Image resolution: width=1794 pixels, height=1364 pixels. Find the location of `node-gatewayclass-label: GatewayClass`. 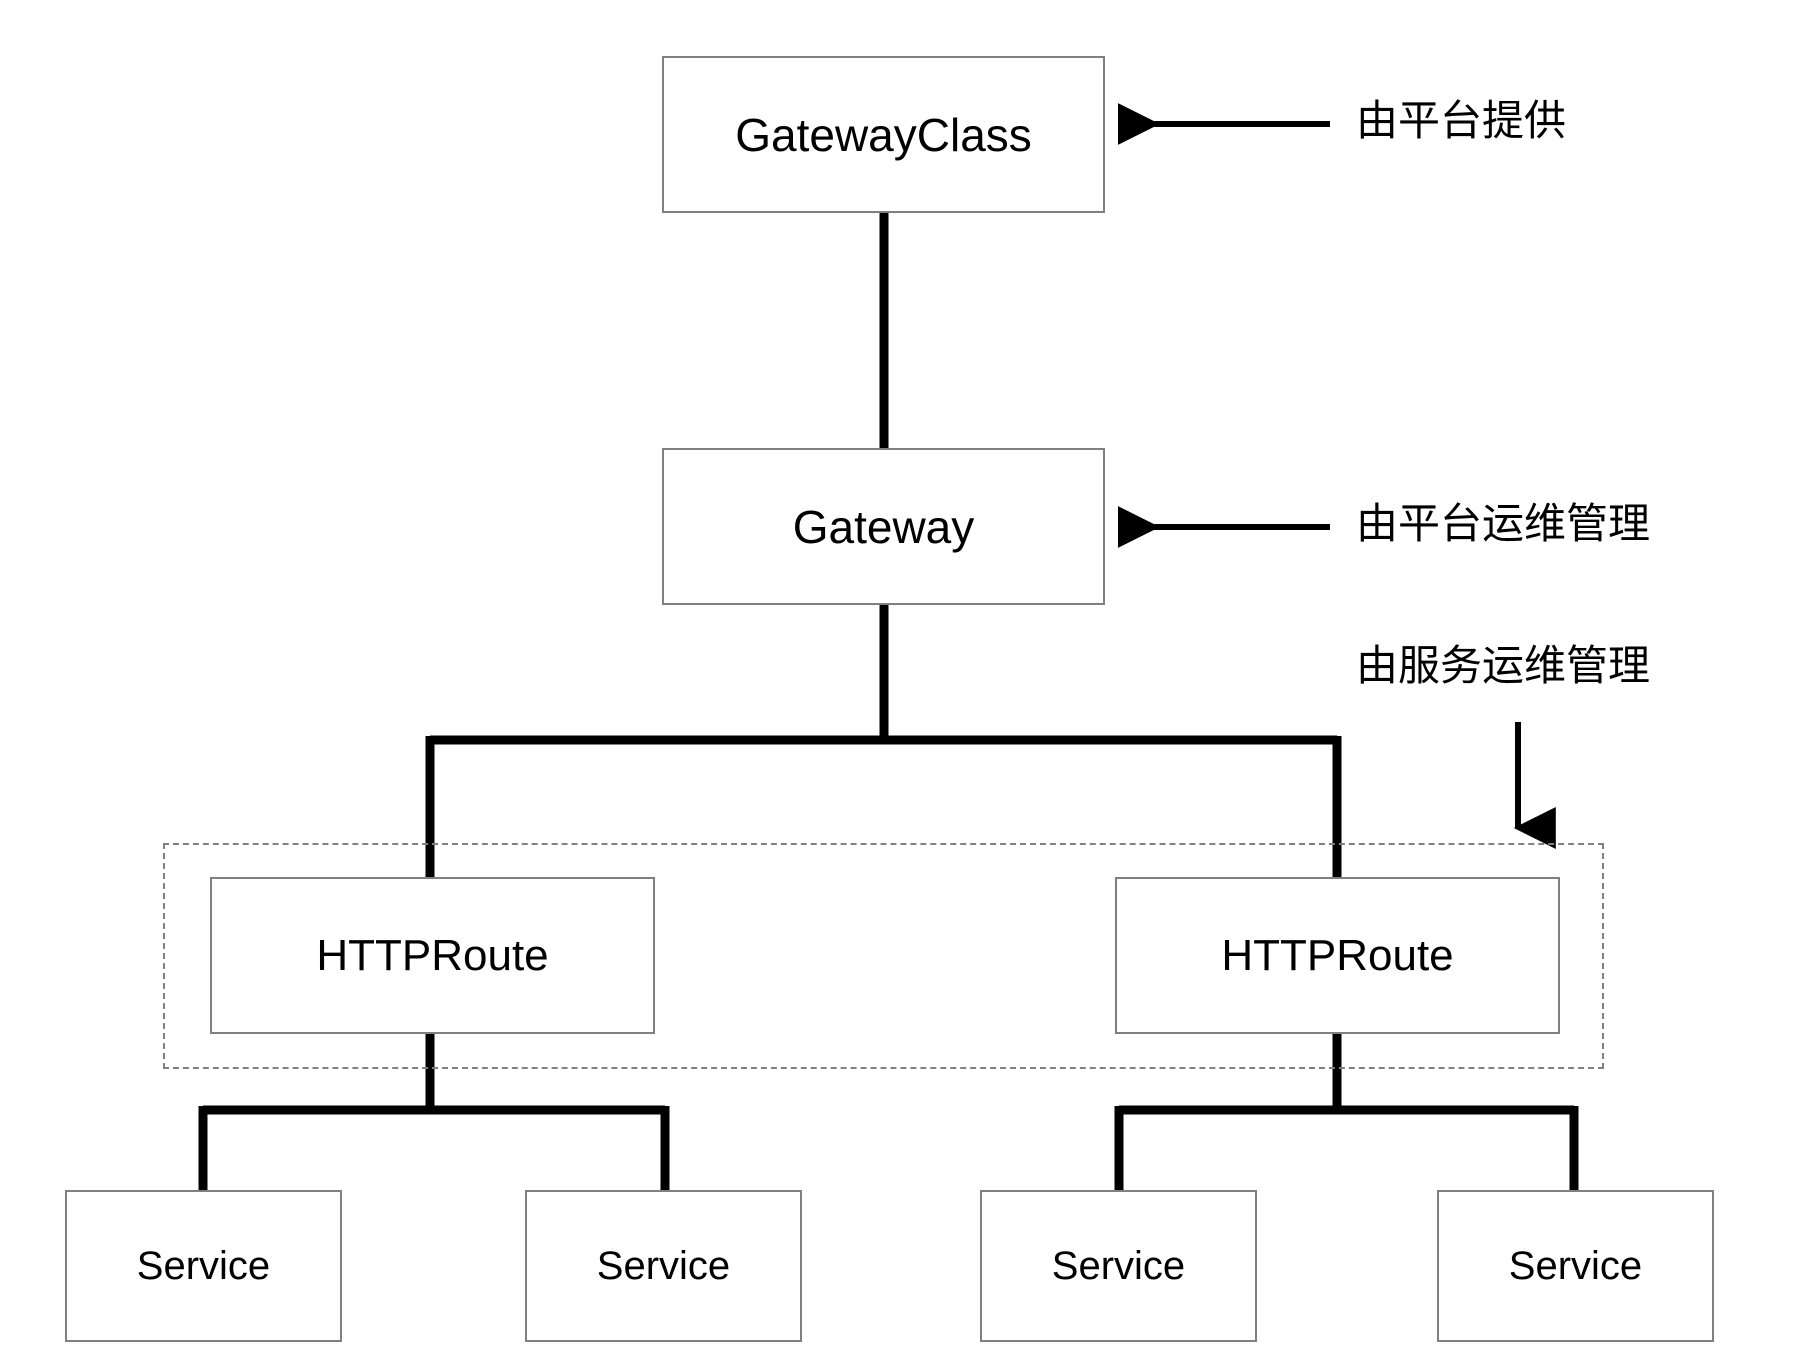

node-gatewayclass-label: GatewayClass is located at coordinates (883, 134).